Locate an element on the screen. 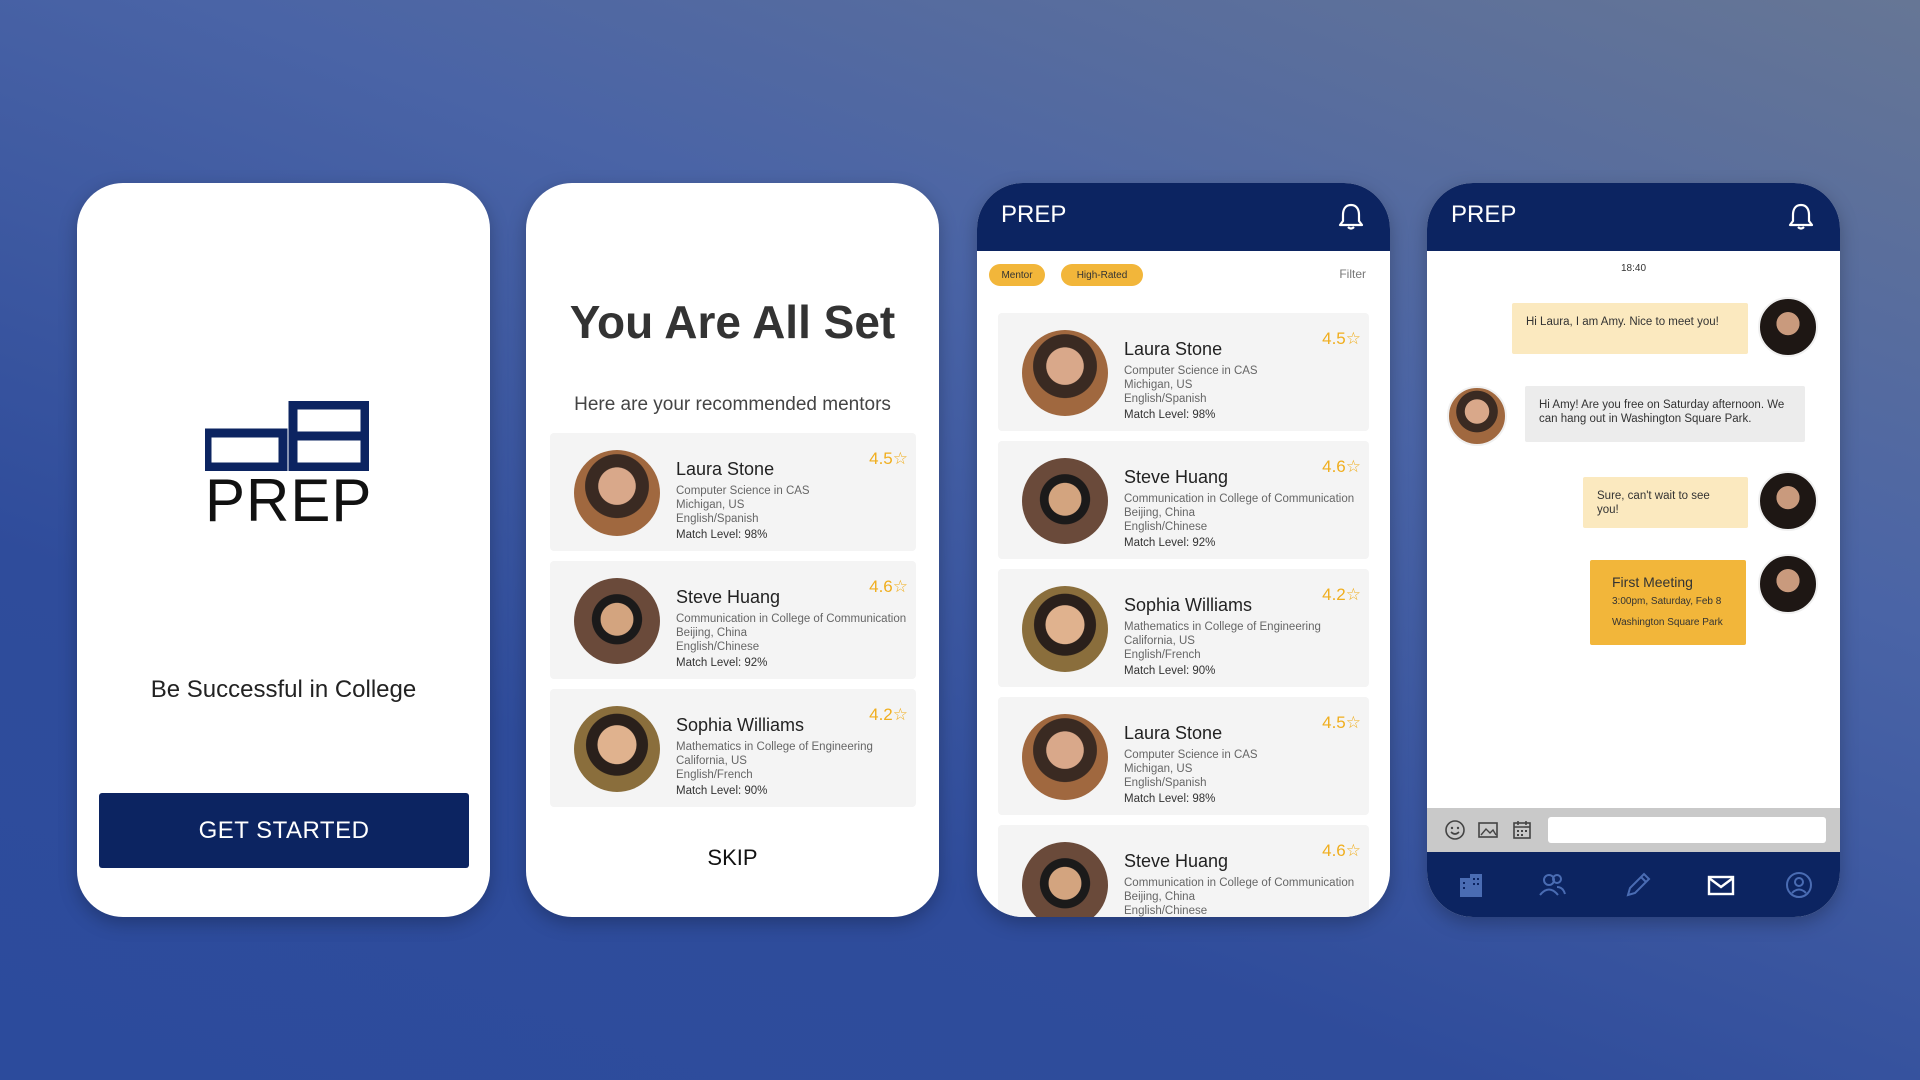  mail-icon is located at coordinates (1721, 885).